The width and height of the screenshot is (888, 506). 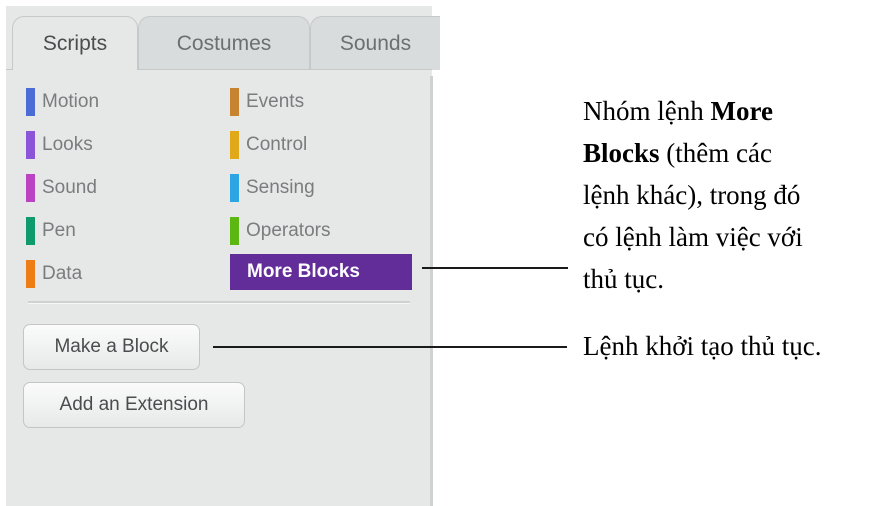 I want to click on category-sound: Sound, so click(x=61, y=188).